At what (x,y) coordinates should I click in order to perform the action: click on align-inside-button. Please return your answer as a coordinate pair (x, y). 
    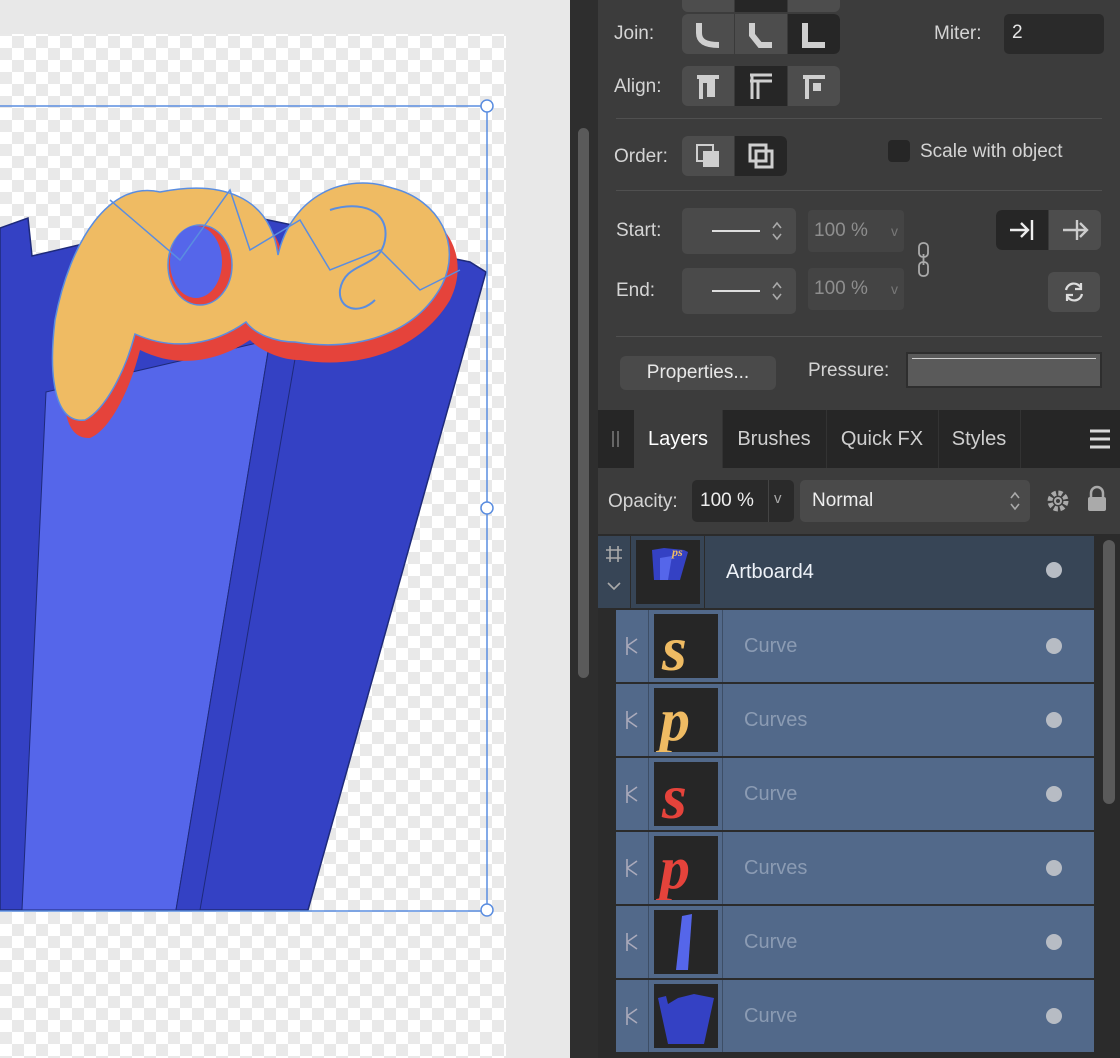
    Looking at the image, I should click on (708, 86).